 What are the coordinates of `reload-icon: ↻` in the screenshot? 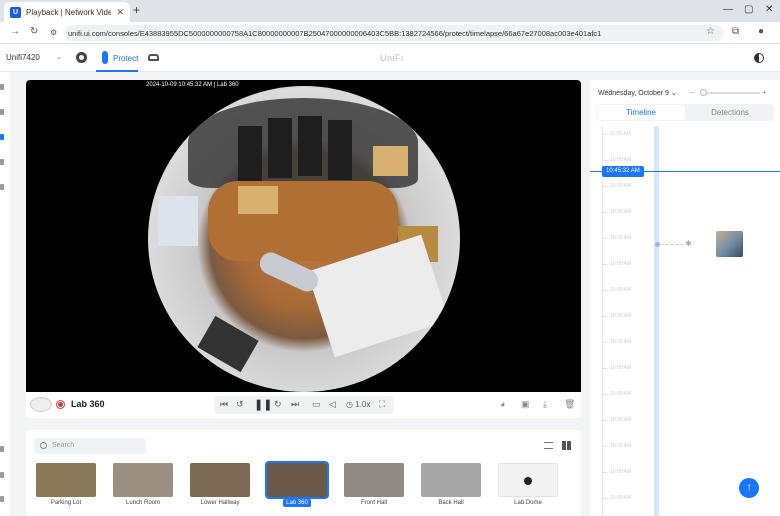 It's located at (34, 31).